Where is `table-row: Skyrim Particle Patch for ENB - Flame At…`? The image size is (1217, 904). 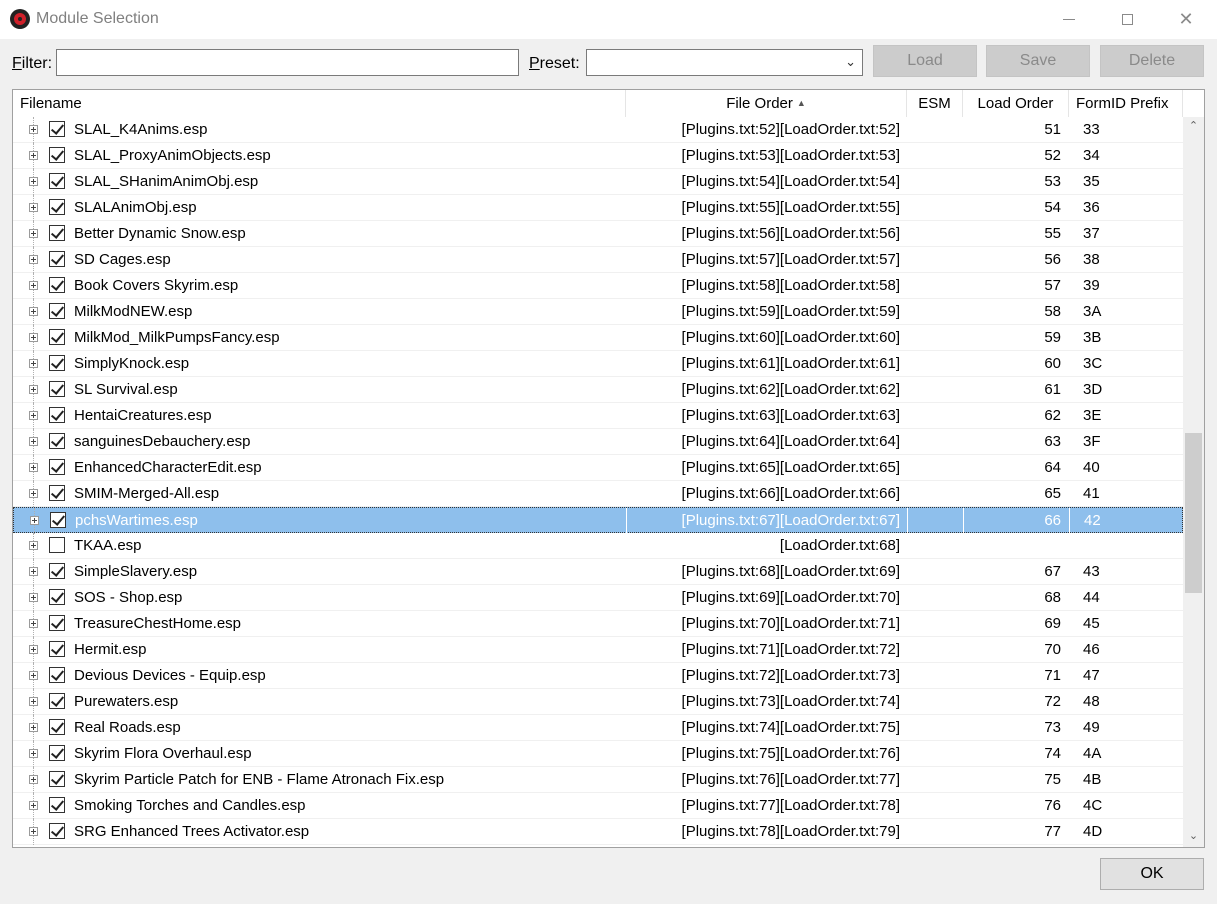 table-row: Skyrim Particle Patch for ENB - Flame At… is located at coordinates (598, 780).